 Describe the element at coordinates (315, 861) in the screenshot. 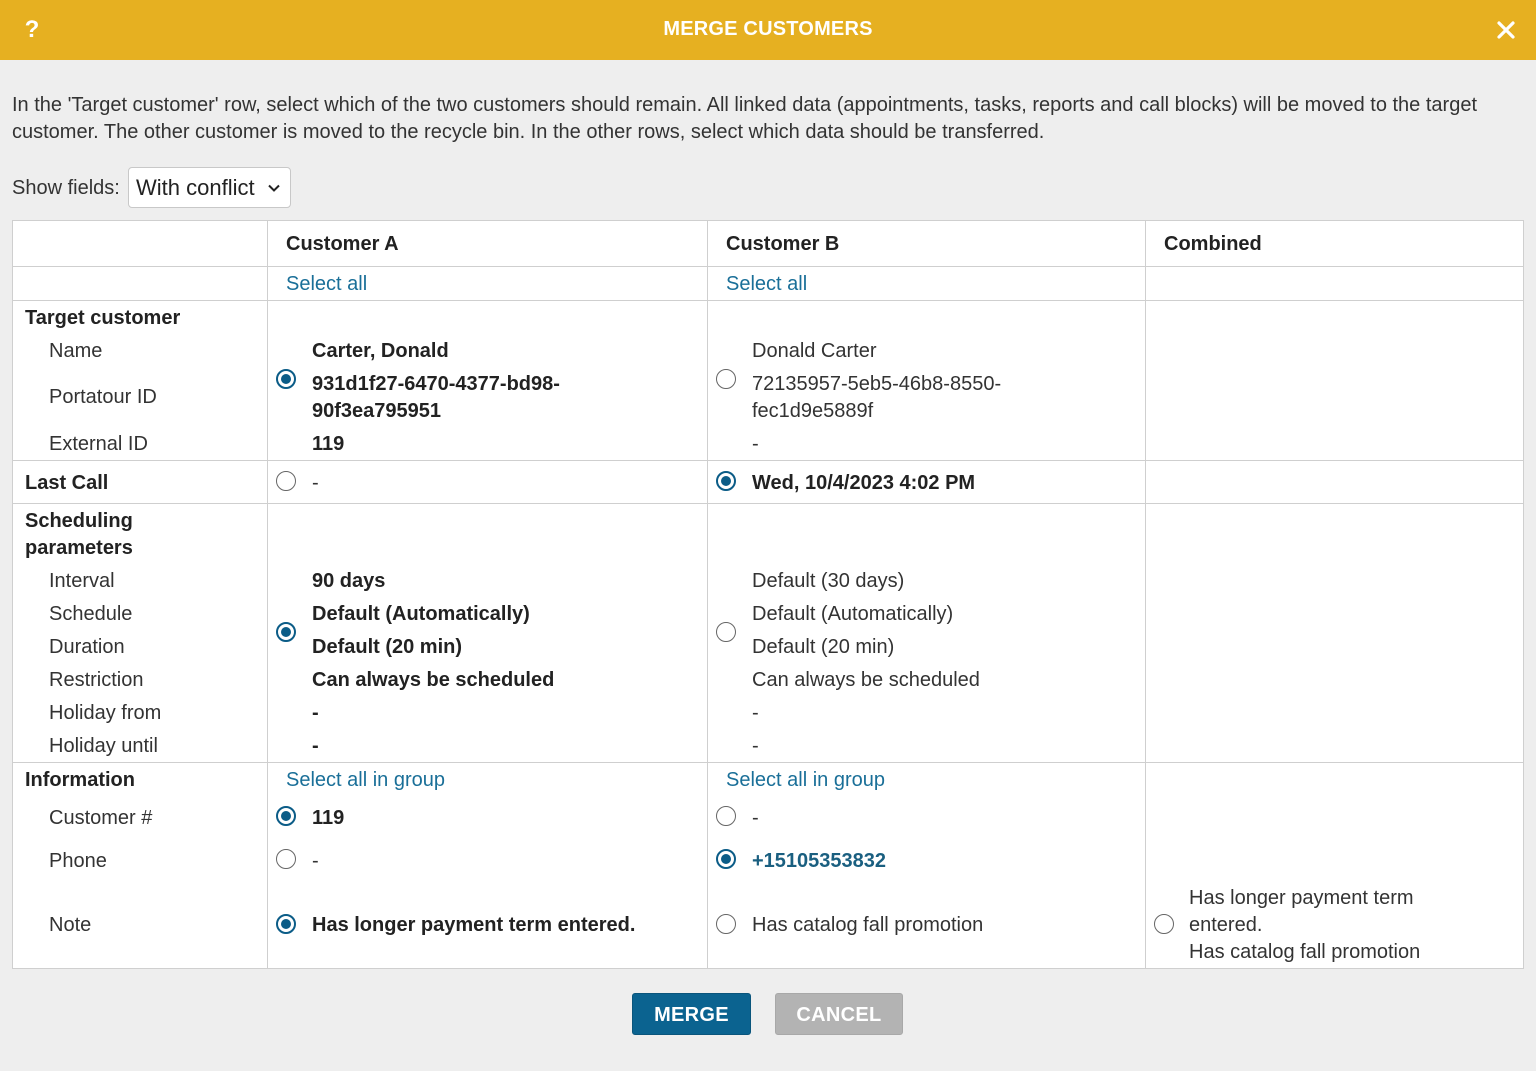

I see `phone-a-value: -` at that location.